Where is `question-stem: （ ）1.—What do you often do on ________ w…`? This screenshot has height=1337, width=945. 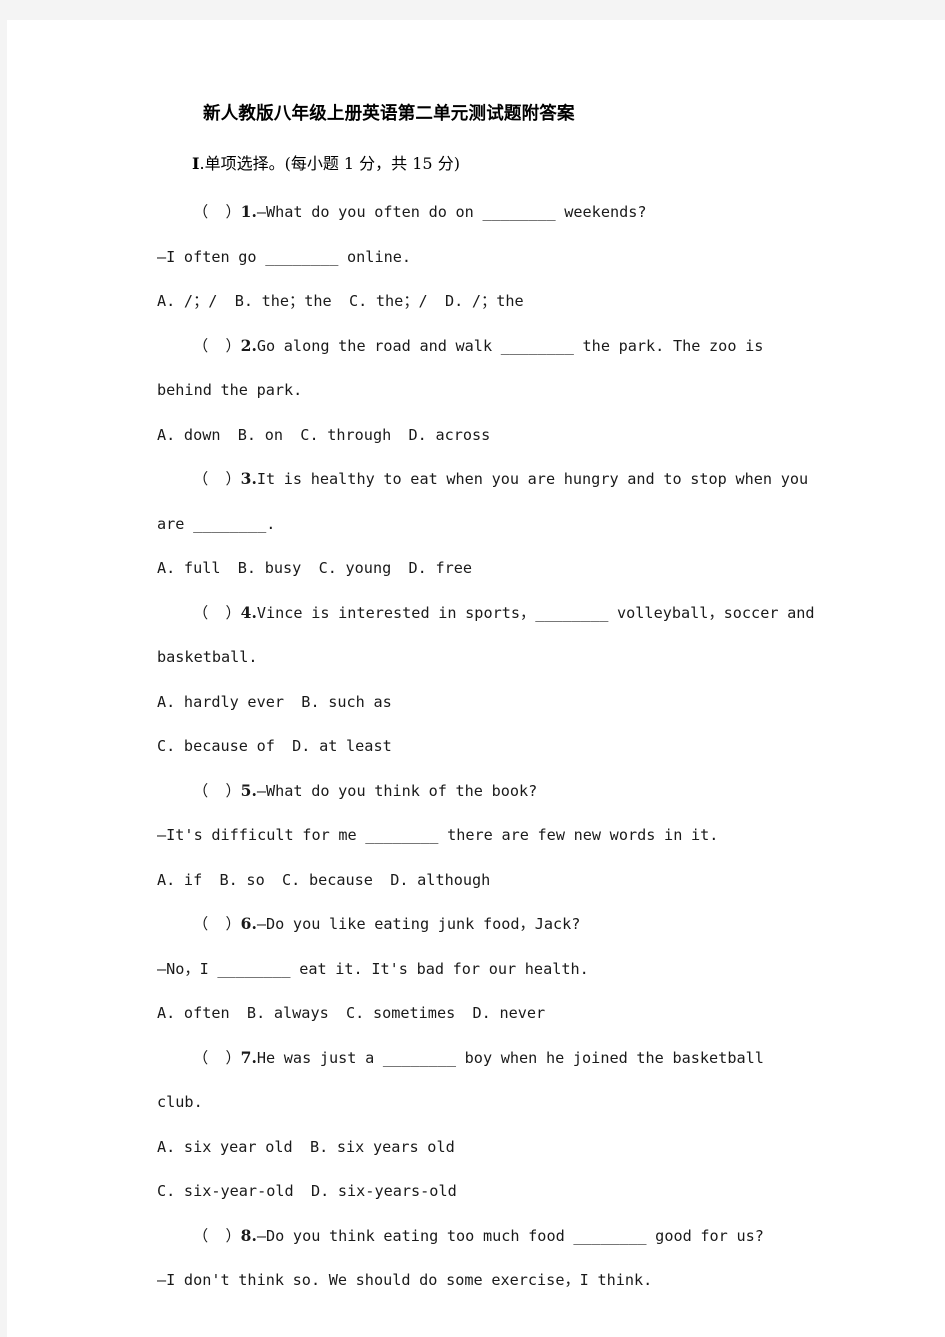 question-stem: （ ）1.—What do you often do on ________ w… is located at coordinates (476, 212).